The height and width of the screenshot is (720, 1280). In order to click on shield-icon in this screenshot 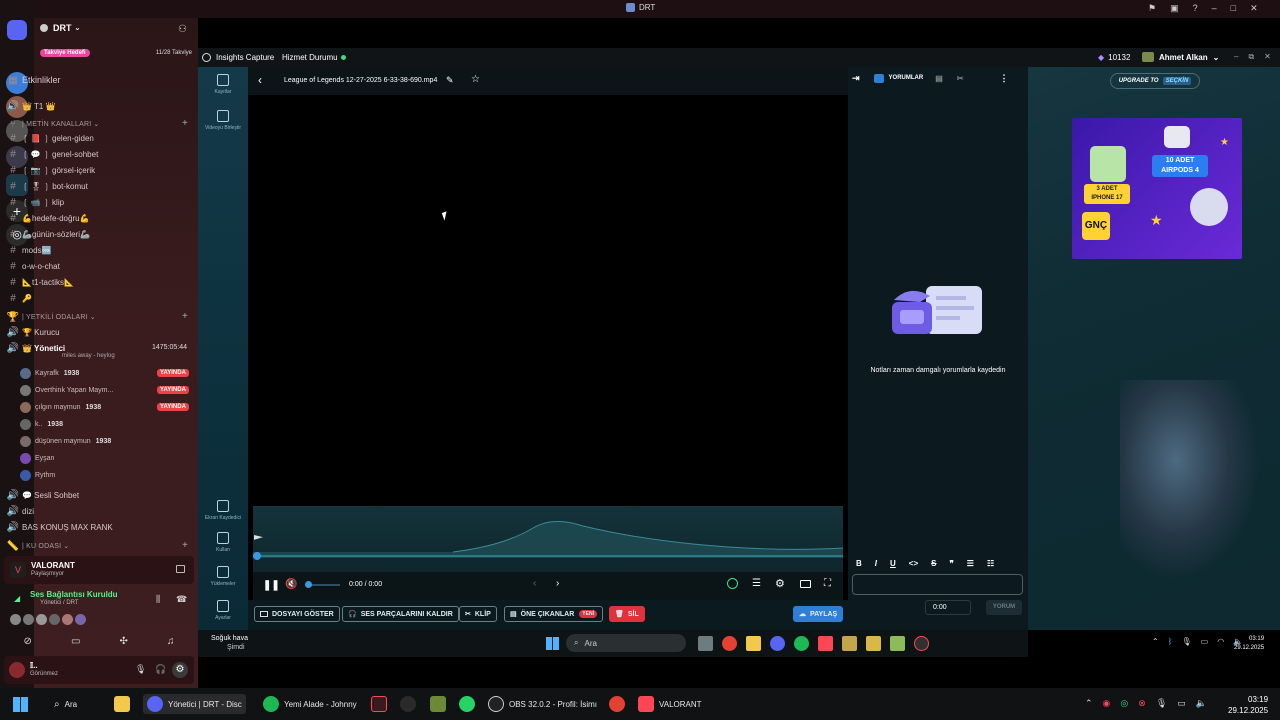, I will do `click(873, 643)`.